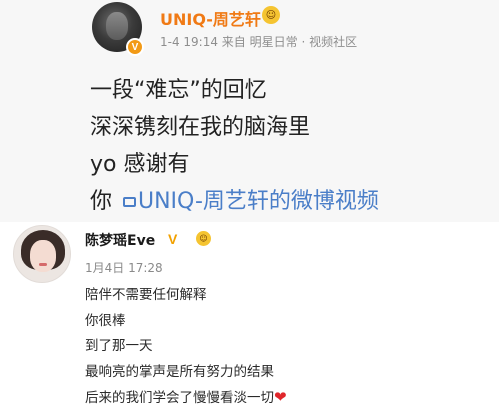  Describe the element at coordinates (178, 90) in the screenshot. I see `post-line: 一段“难忘”的回忆` at that location.